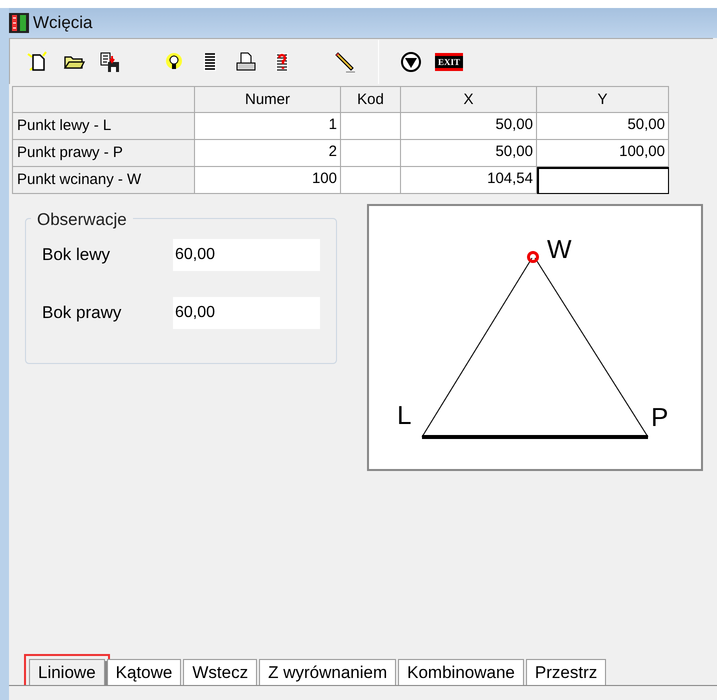  What do you see at coordinates (77, 255) in the screenshot?
I see `field-label: Bok lewy` at bounding box center [77, 255].